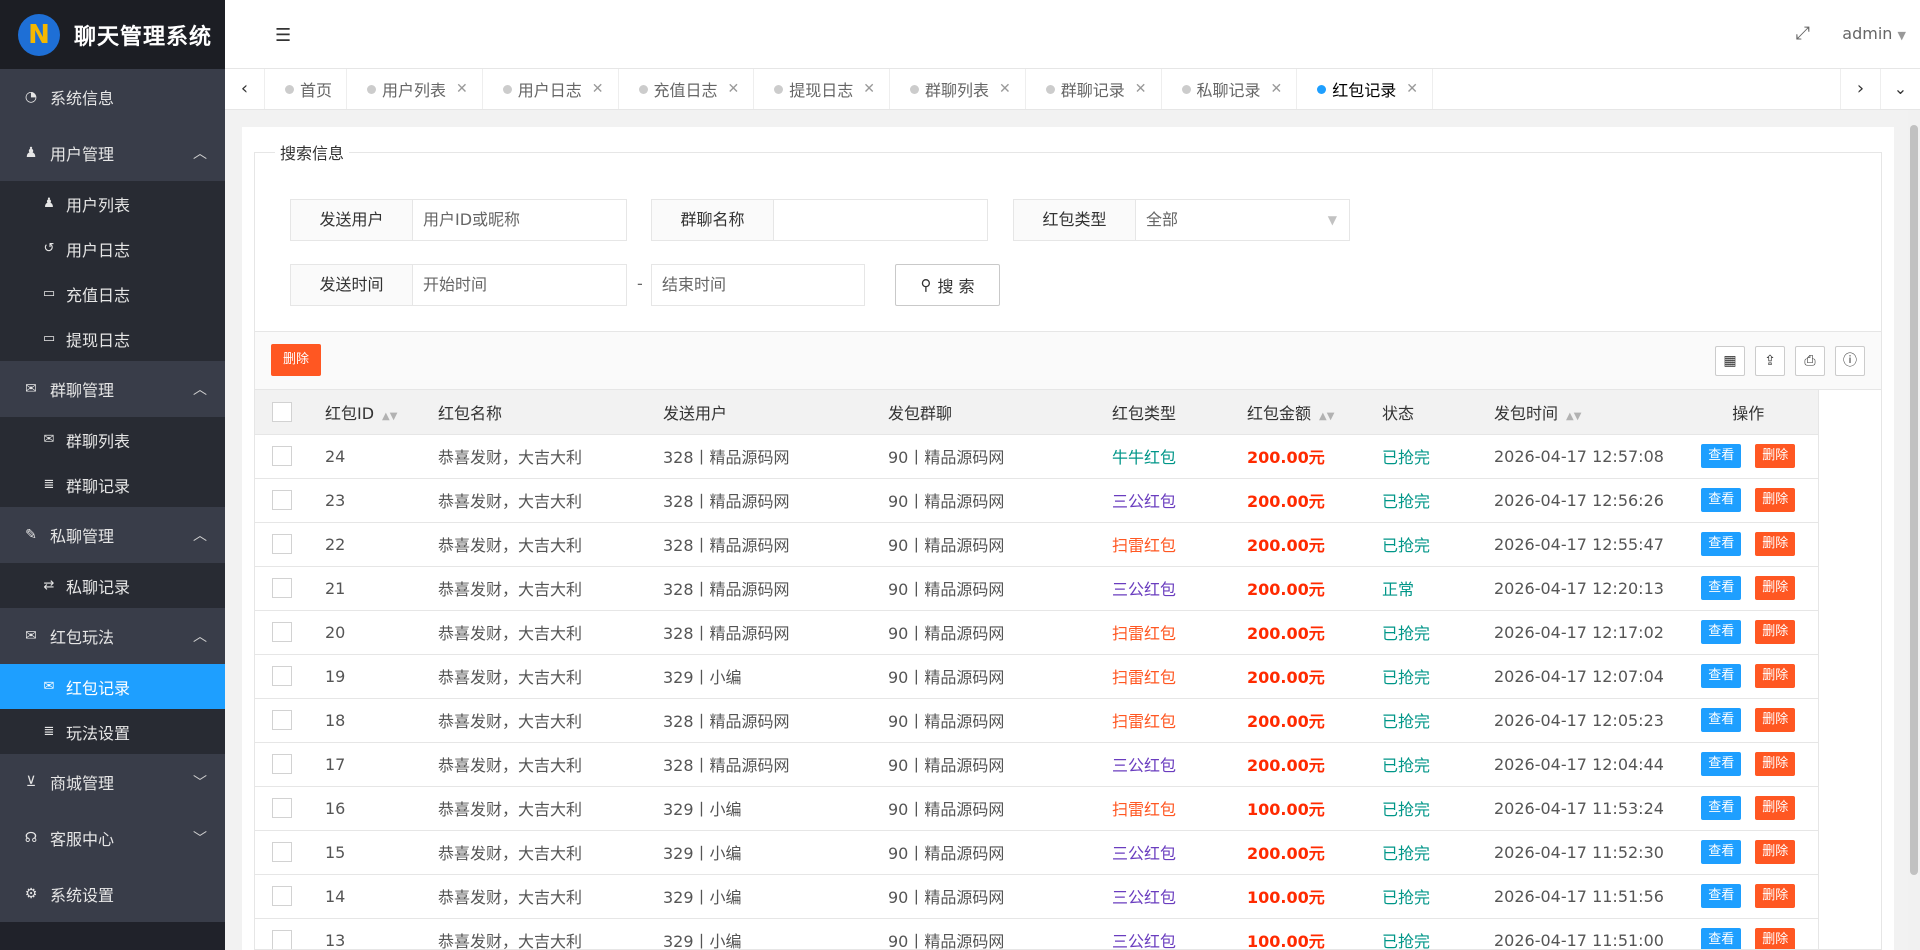  What do you see at coordinates (112, 293) in the screenshot?
I see `sidebar-item-1-2: ▭ 充值日志` at bounding box center [112, 293].